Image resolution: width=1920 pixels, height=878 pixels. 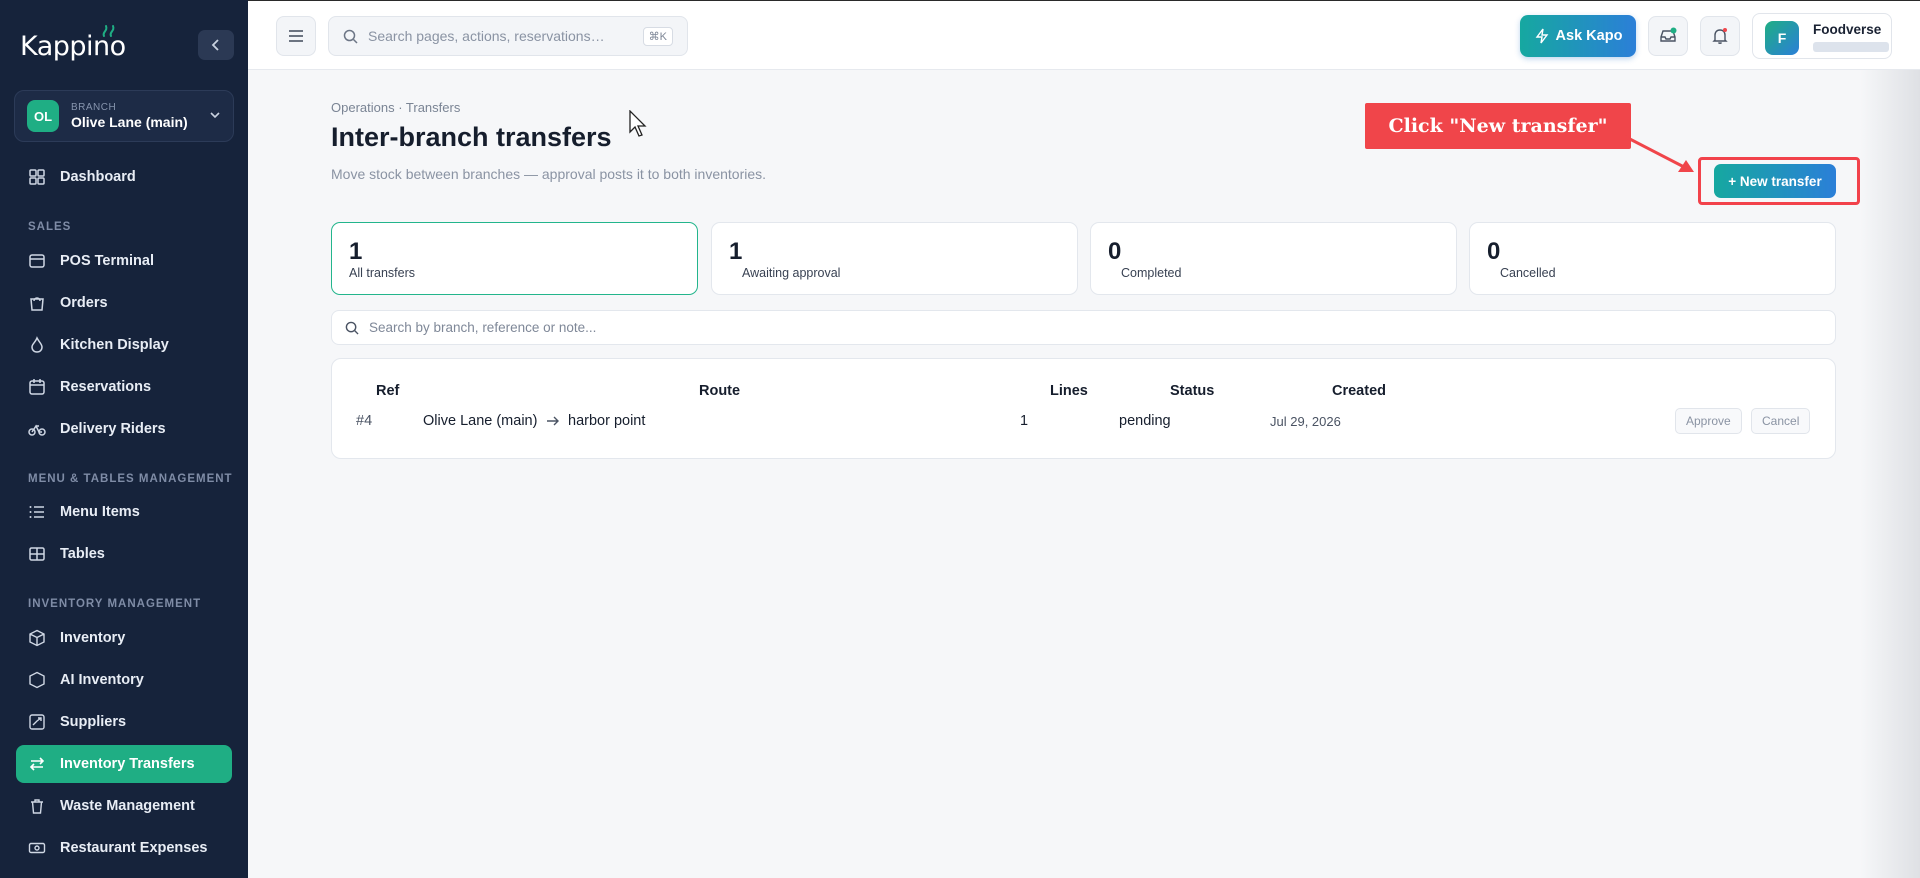 I want to click on global-search: ⌘K, so click(x=508, y=36).